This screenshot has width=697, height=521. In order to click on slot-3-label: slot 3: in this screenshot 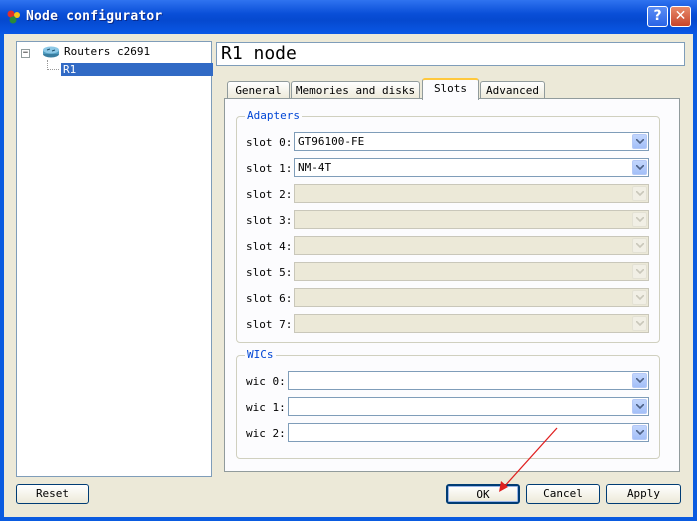, I will do `click(269, 220)`.